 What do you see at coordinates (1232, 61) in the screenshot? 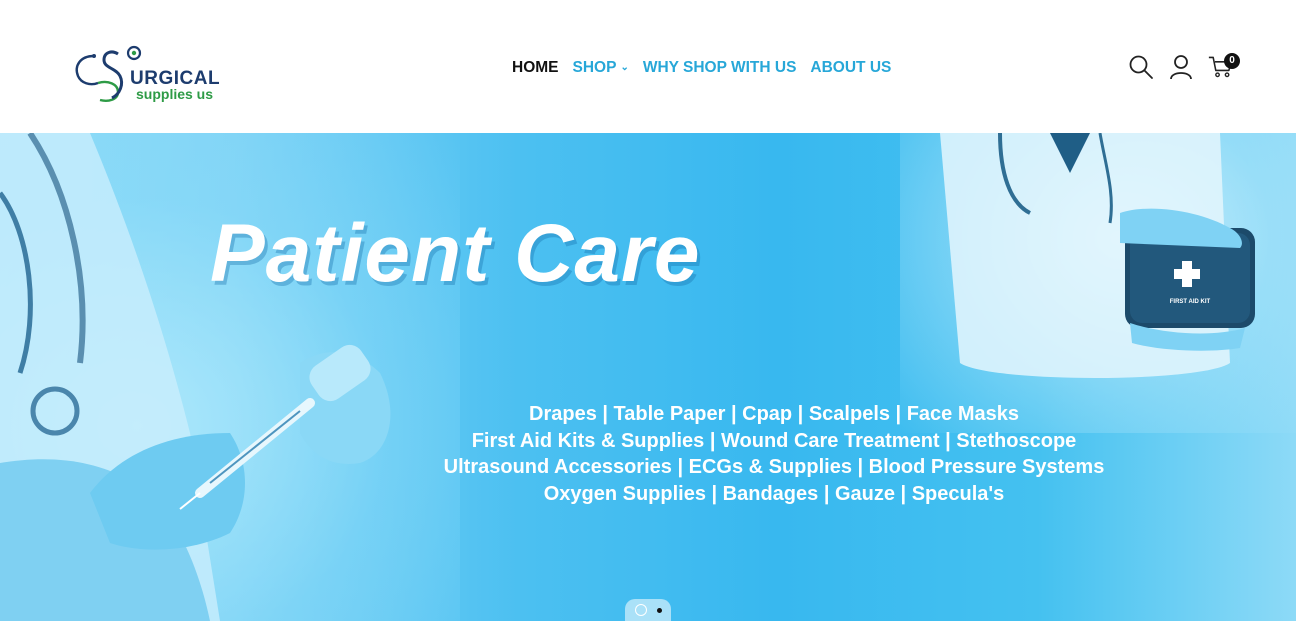
I see `cart-count-badge: 0` at bounding box center [1232, 61].